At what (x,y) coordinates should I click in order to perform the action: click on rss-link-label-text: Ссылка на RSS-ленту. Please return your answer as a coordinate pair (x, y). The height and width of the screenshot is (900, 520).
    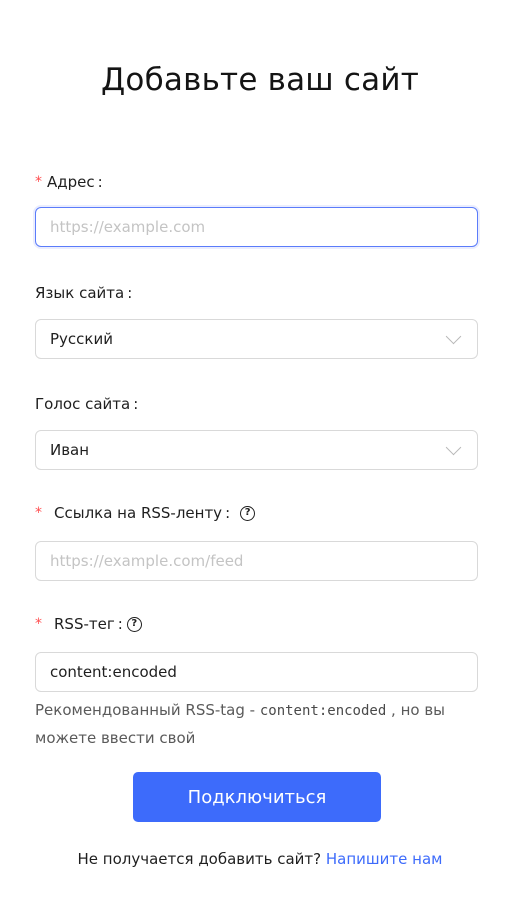
    Looking at the image, I should click on (138, 513).